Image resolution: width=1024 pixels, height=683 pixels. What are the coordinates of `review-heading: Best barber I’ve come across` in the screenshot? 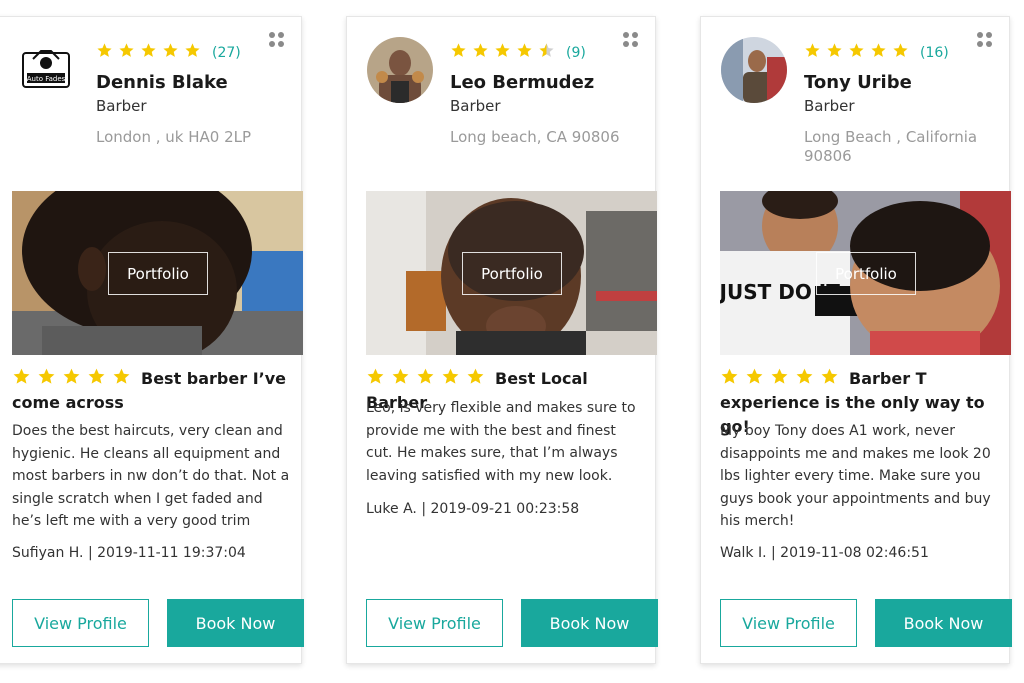 It's located at (154, 391).